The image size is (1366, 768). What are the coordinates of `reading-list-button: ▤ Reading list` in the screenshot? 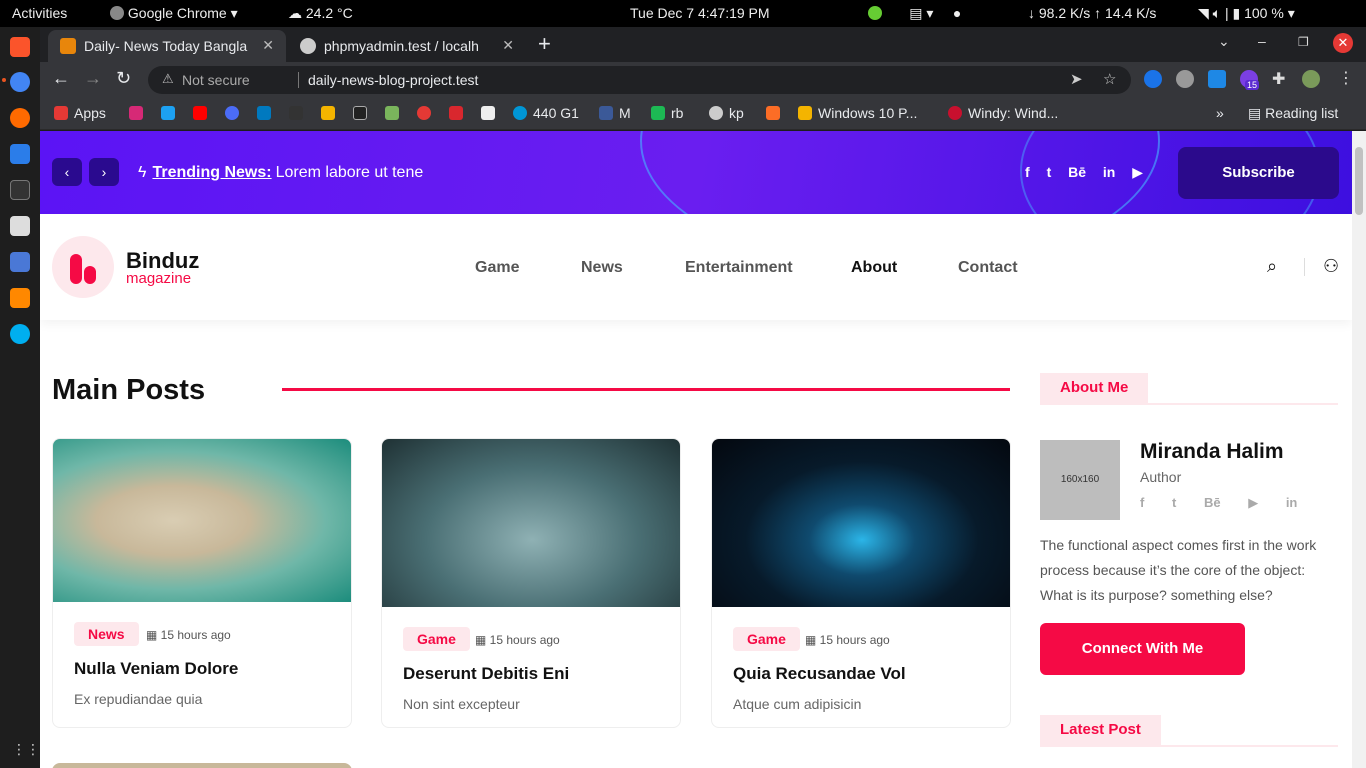 It's located at (1293, 113).